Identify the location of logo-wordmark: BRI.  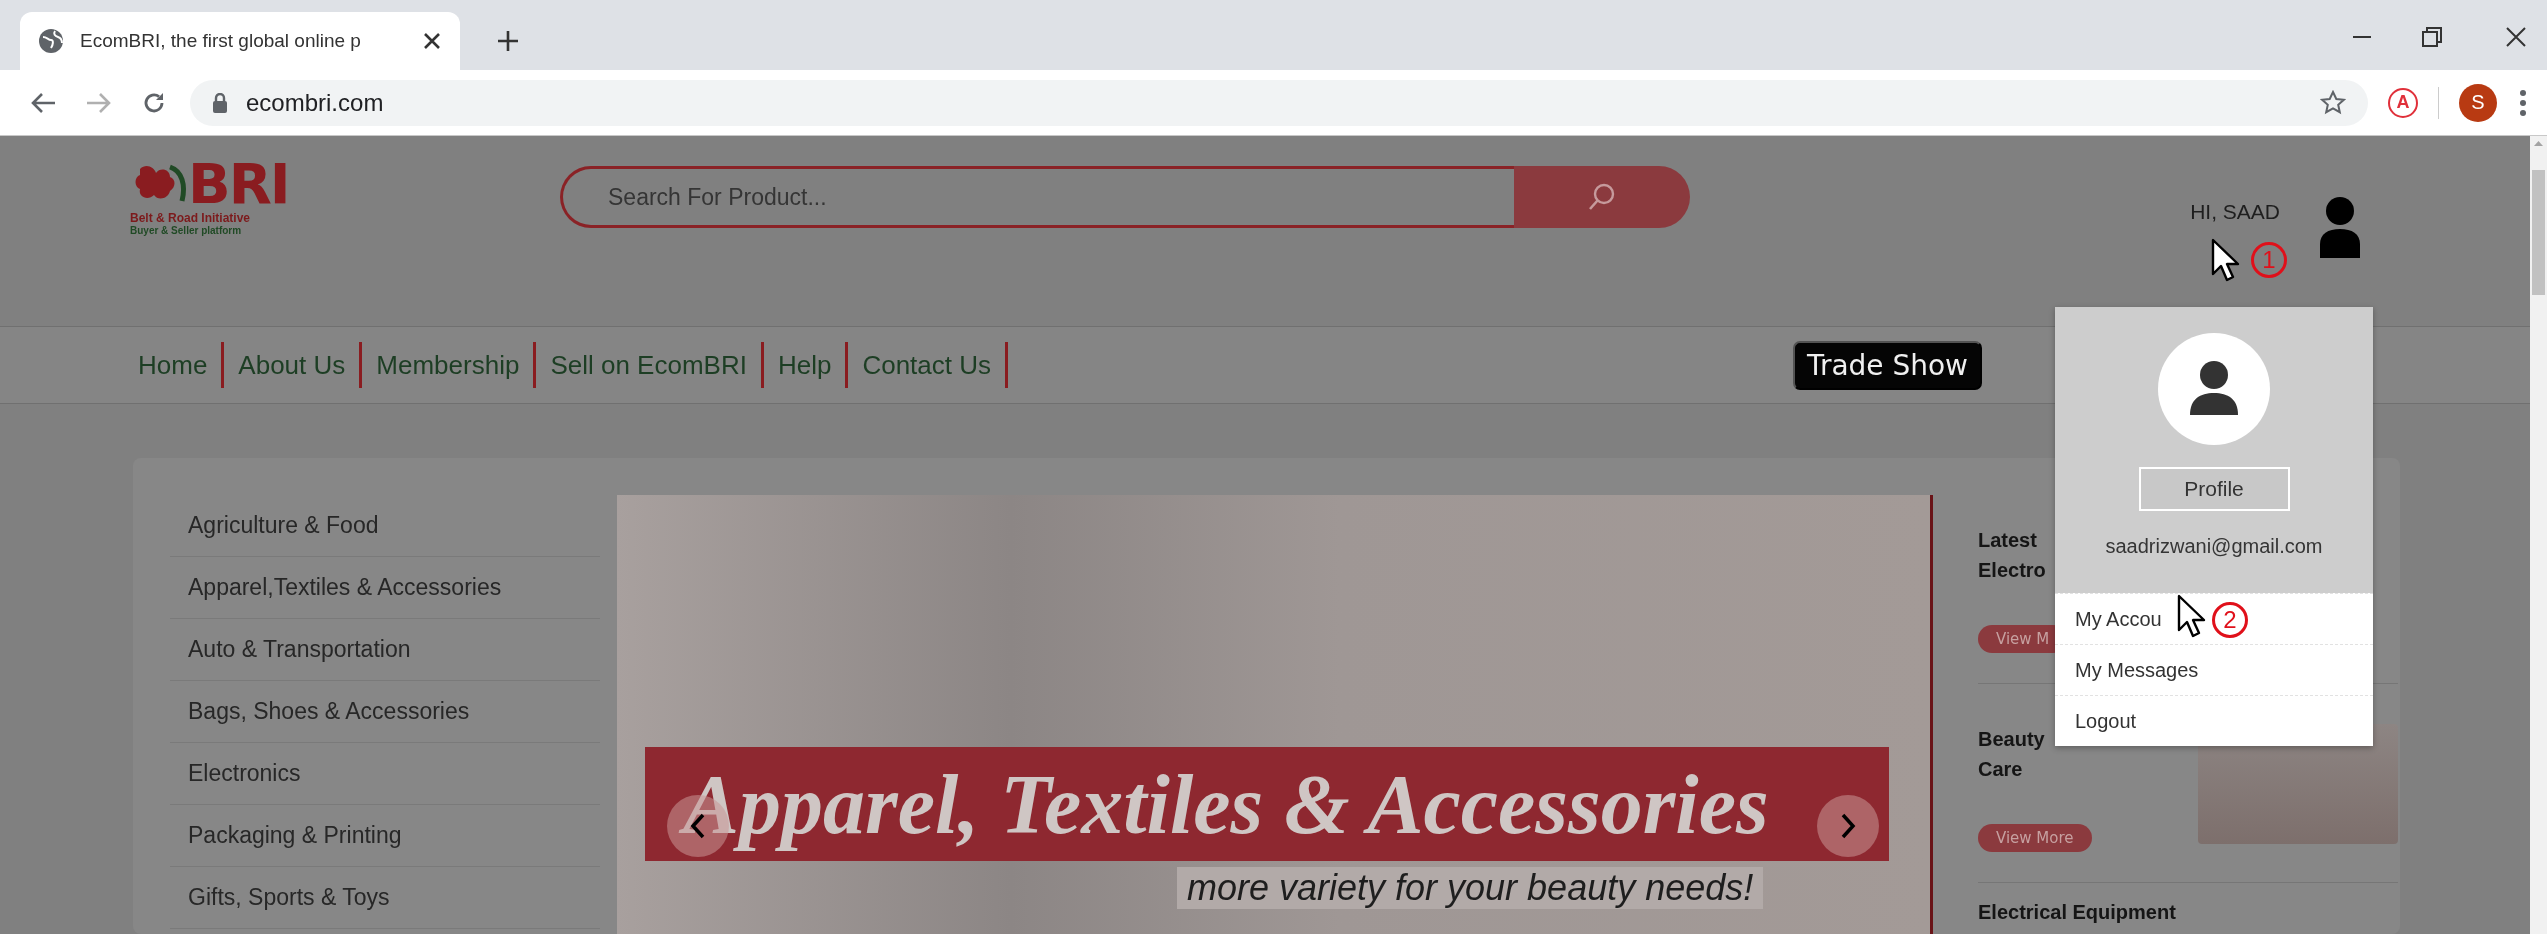
(238, 184).